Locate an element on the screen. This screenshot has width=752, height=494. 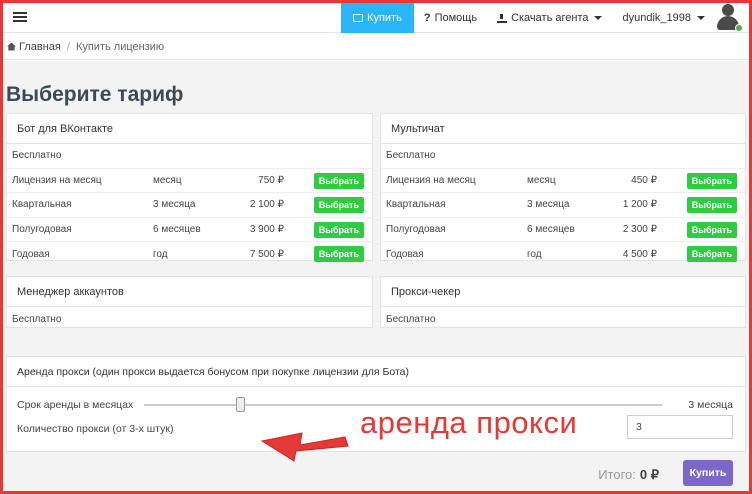
nav-download-label: Скачать агента is located at coordinates (550, 18).